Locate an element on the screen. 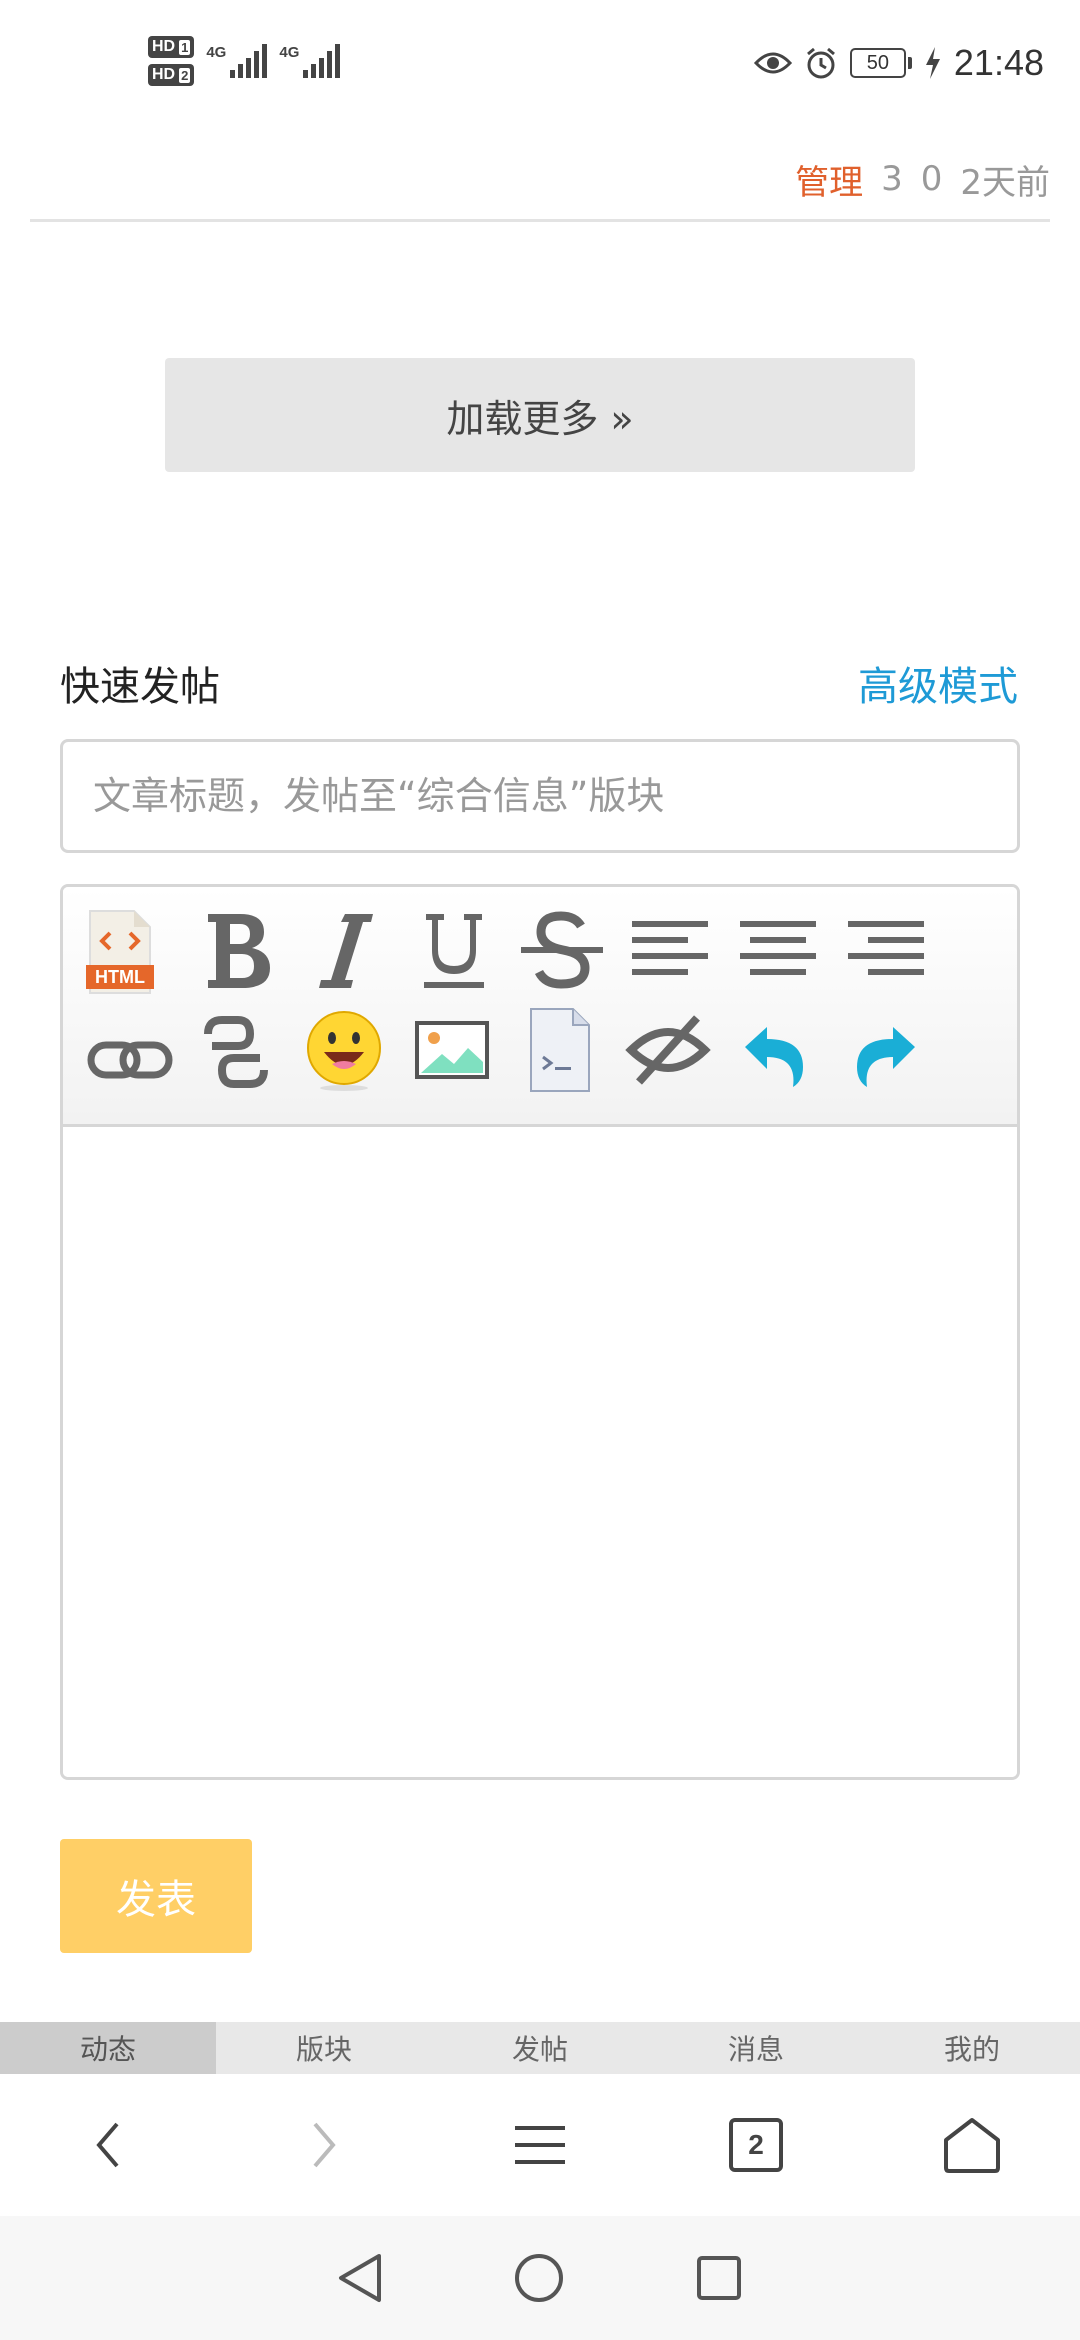 The height and width of the screenshot is (2340, 1080). align-left-button is located at coordinates (670, 950).